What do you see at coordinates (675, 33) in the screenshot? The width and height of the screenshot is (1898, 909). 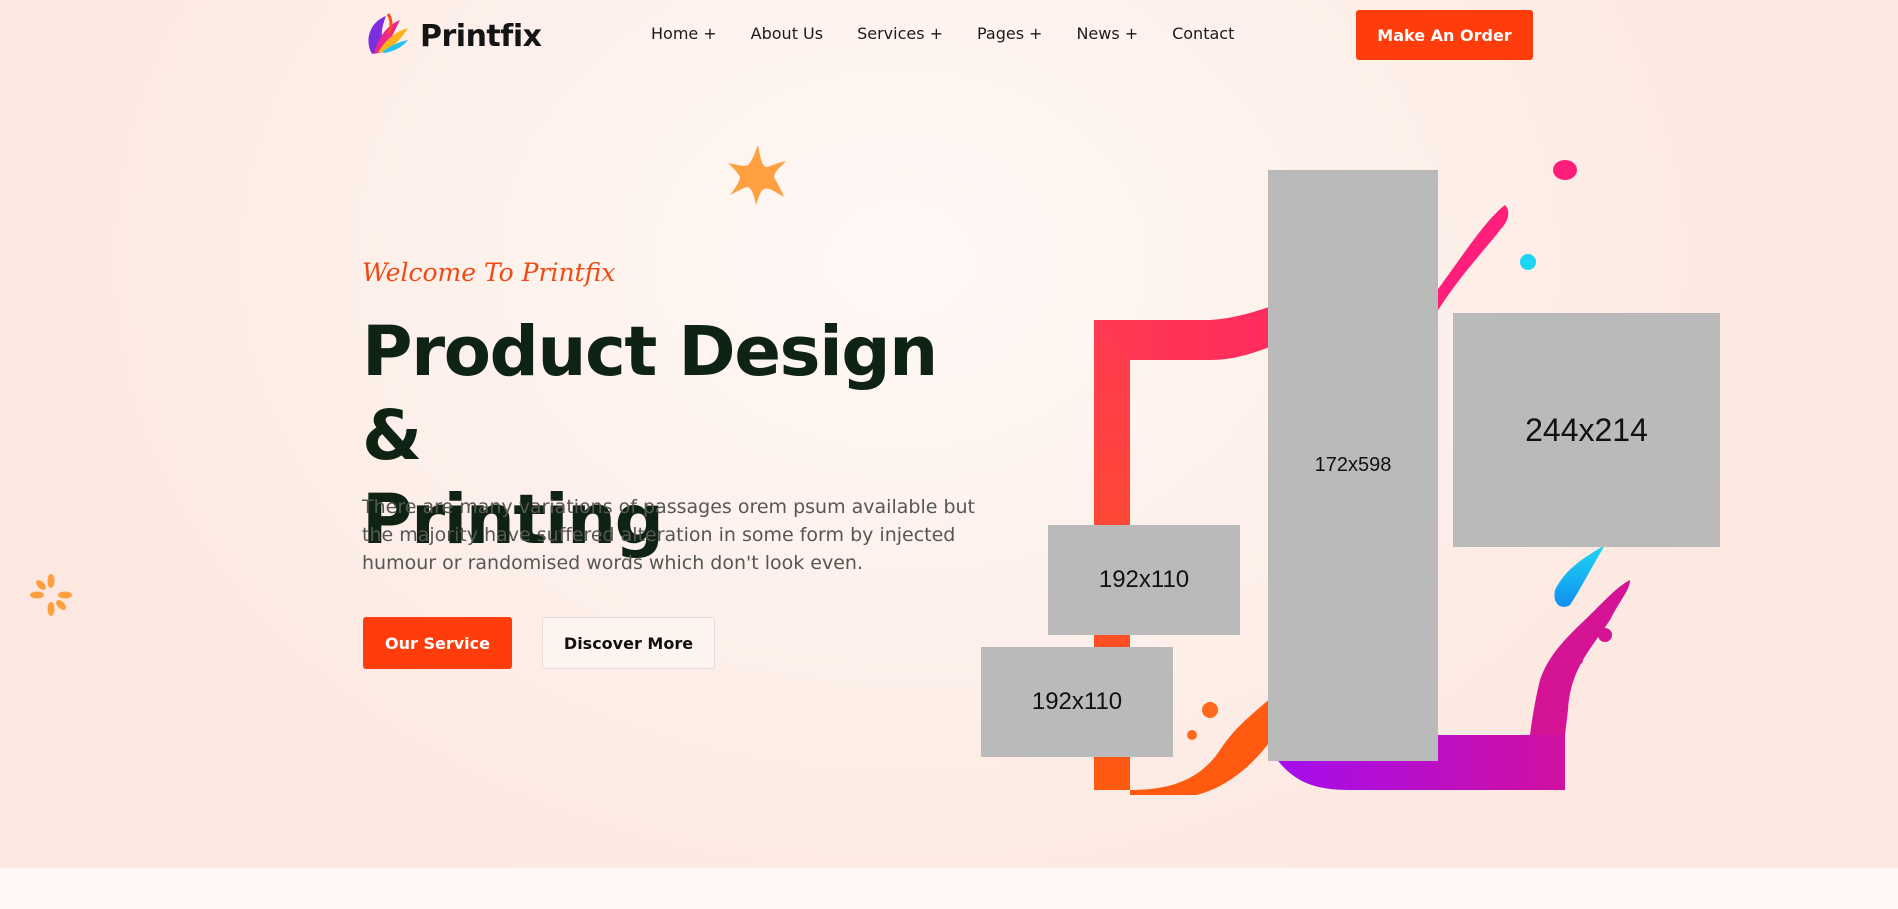 I see `nav-label: Home` at bounding box center [675, 33].